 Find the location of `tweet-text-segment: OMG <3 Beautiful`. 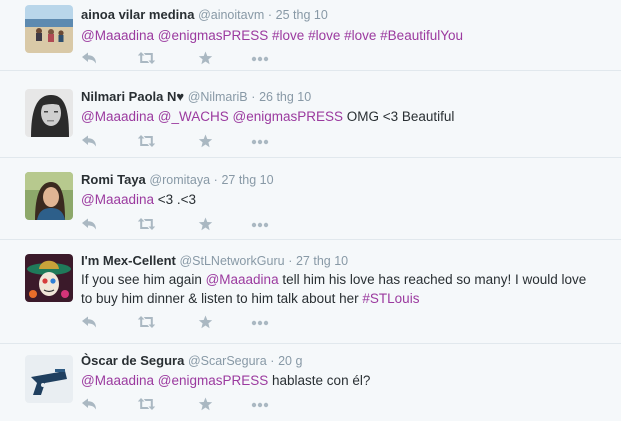

tweet-text-segment: OMG <3 Beautiful is located at coordinates (399, 116).